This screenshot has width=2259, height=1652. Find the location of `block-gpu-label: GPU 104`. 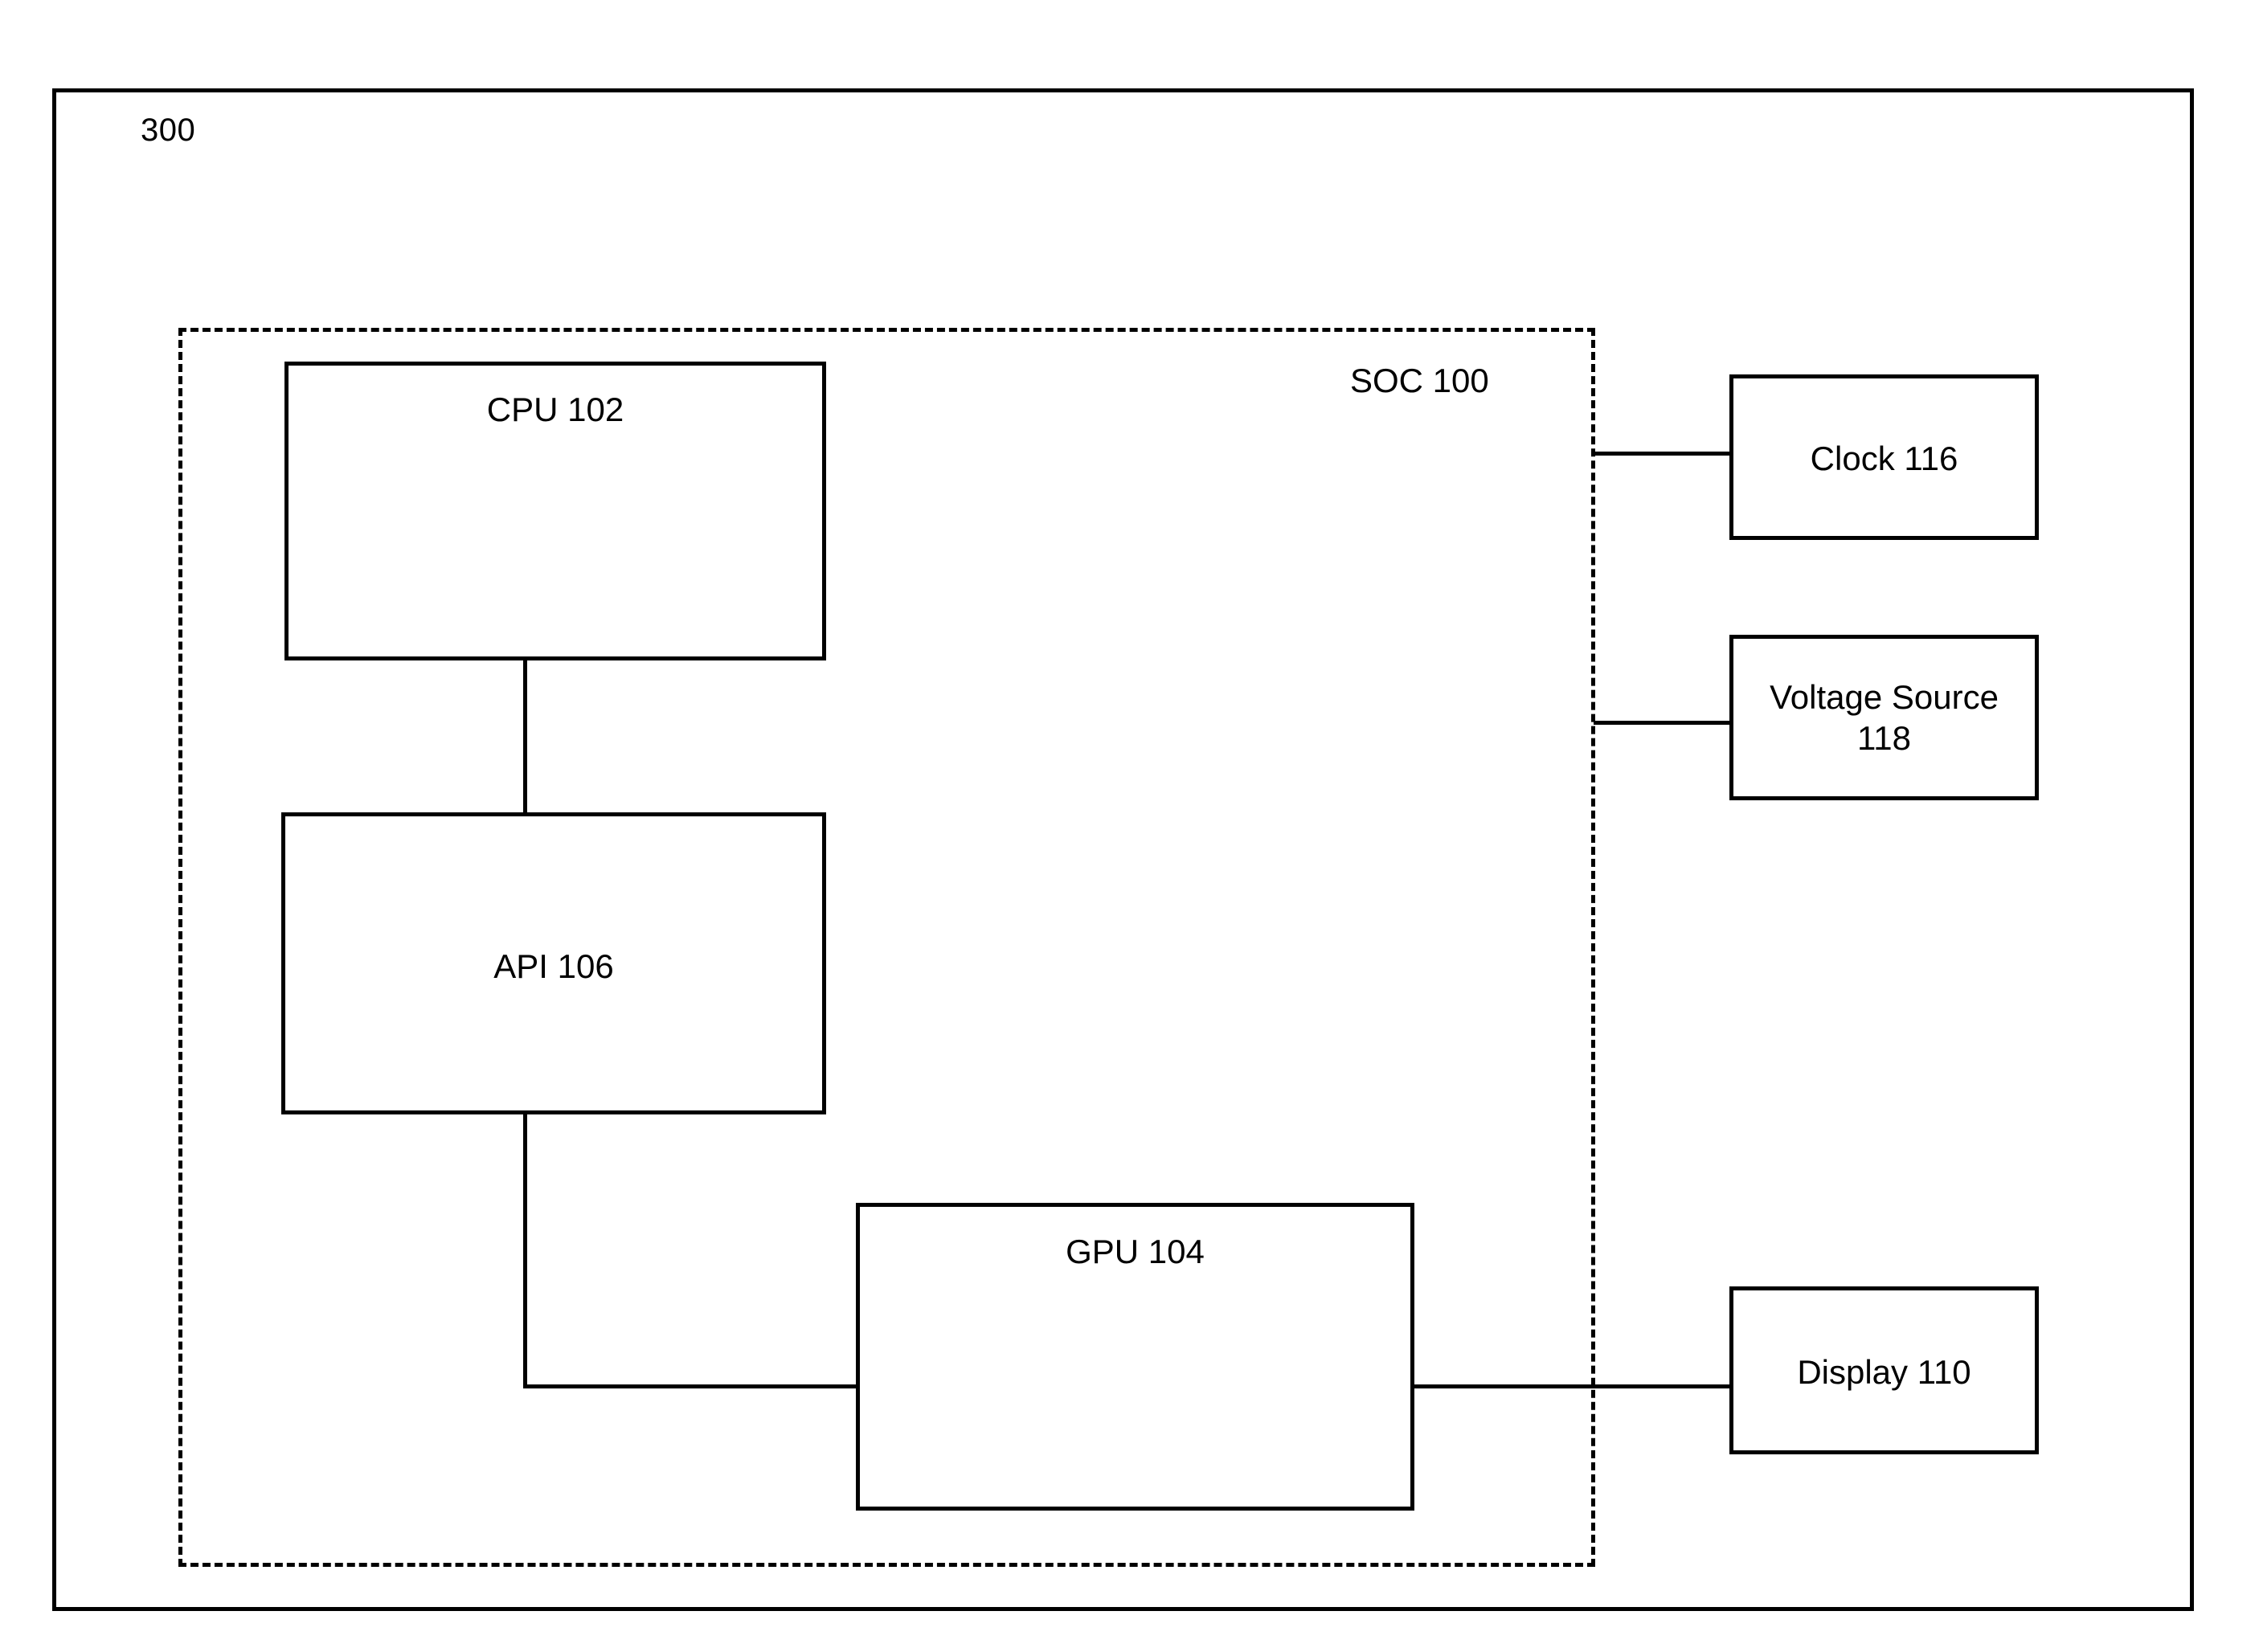

block-gpu-label: GPU 104 is located at coordinates (1136, 1251).